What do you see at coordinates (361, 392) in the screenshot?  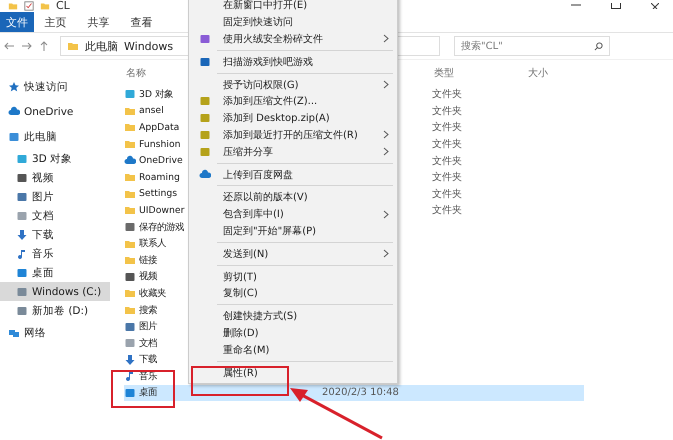 I see `date-cell-text: 2020/2/3 10:48` at bounding box center [361, 392].